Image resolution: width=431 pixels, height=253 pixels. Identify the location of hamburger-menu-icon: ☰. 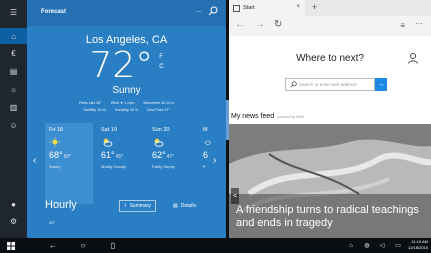
(13, 12).